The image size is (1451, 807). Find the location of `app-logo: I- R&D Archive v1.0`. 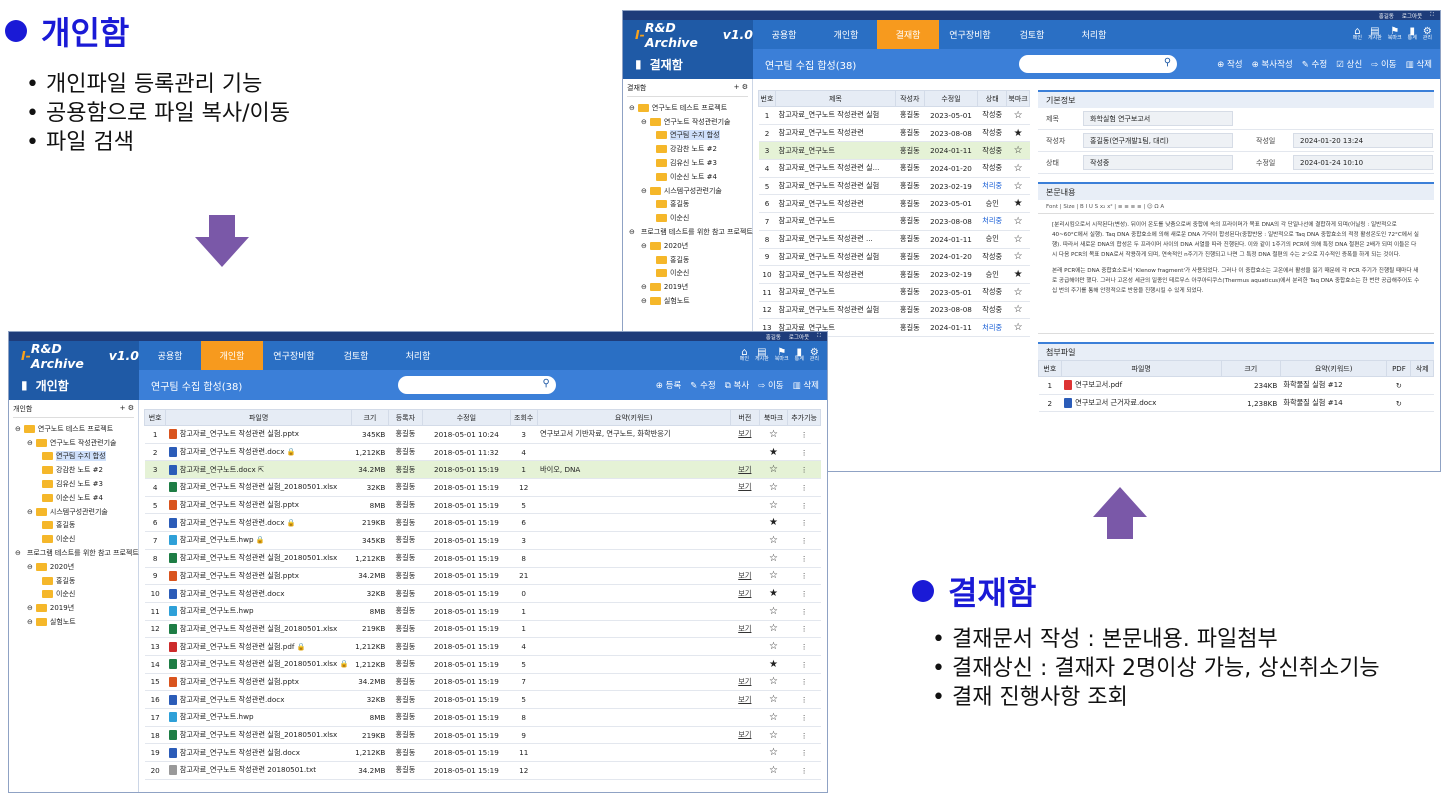

app-logo: I- R&D Archive v1.0 is located at coordinates (688, 35).